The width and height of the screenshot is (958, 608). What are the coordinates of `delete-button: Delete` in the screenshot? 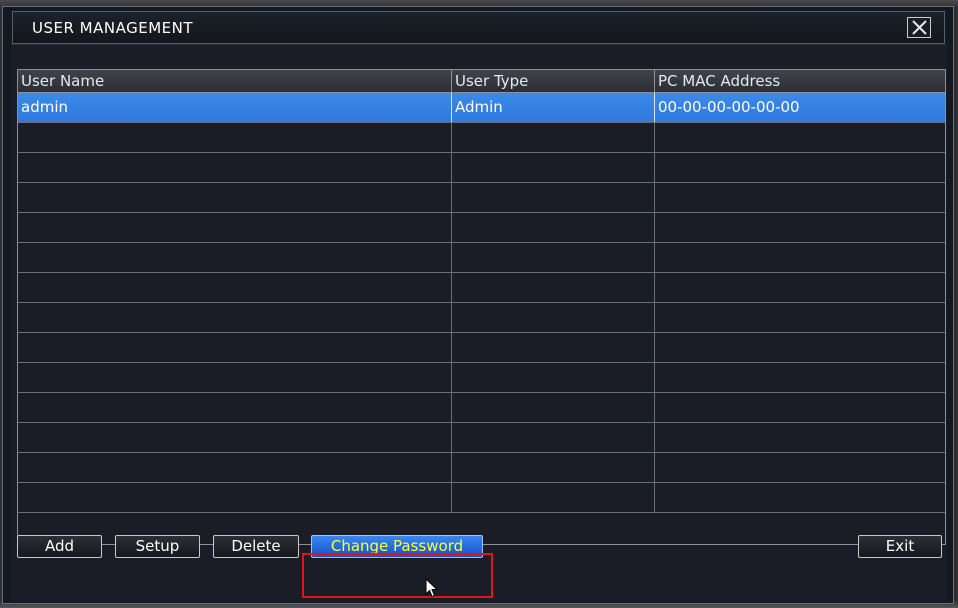 It's located at (256, 546).